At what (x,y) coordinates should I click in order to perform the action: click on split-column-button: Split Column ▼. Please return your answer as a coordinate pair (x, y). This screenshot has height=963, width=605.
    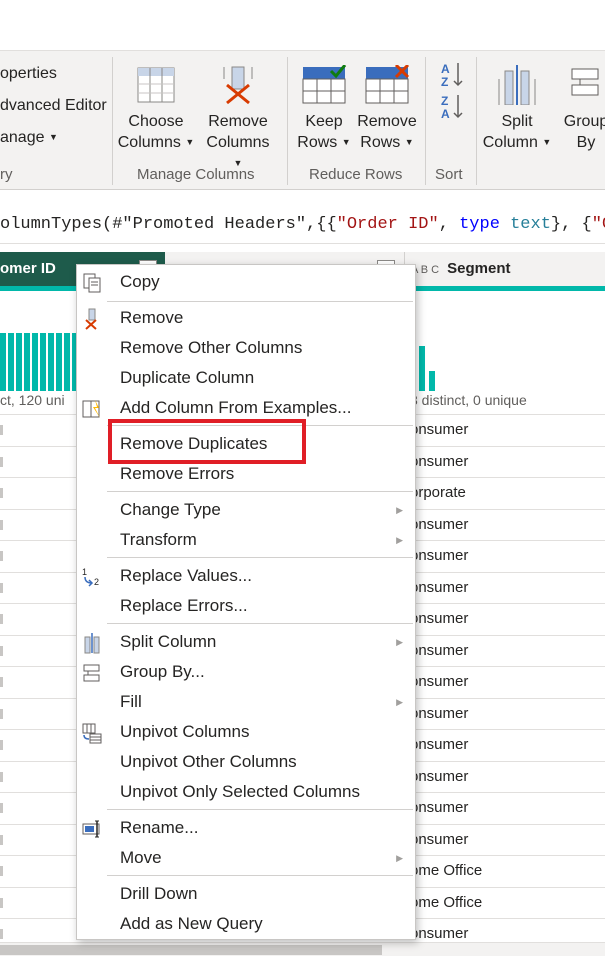
    Looking at the image, I should click on (517, 109).